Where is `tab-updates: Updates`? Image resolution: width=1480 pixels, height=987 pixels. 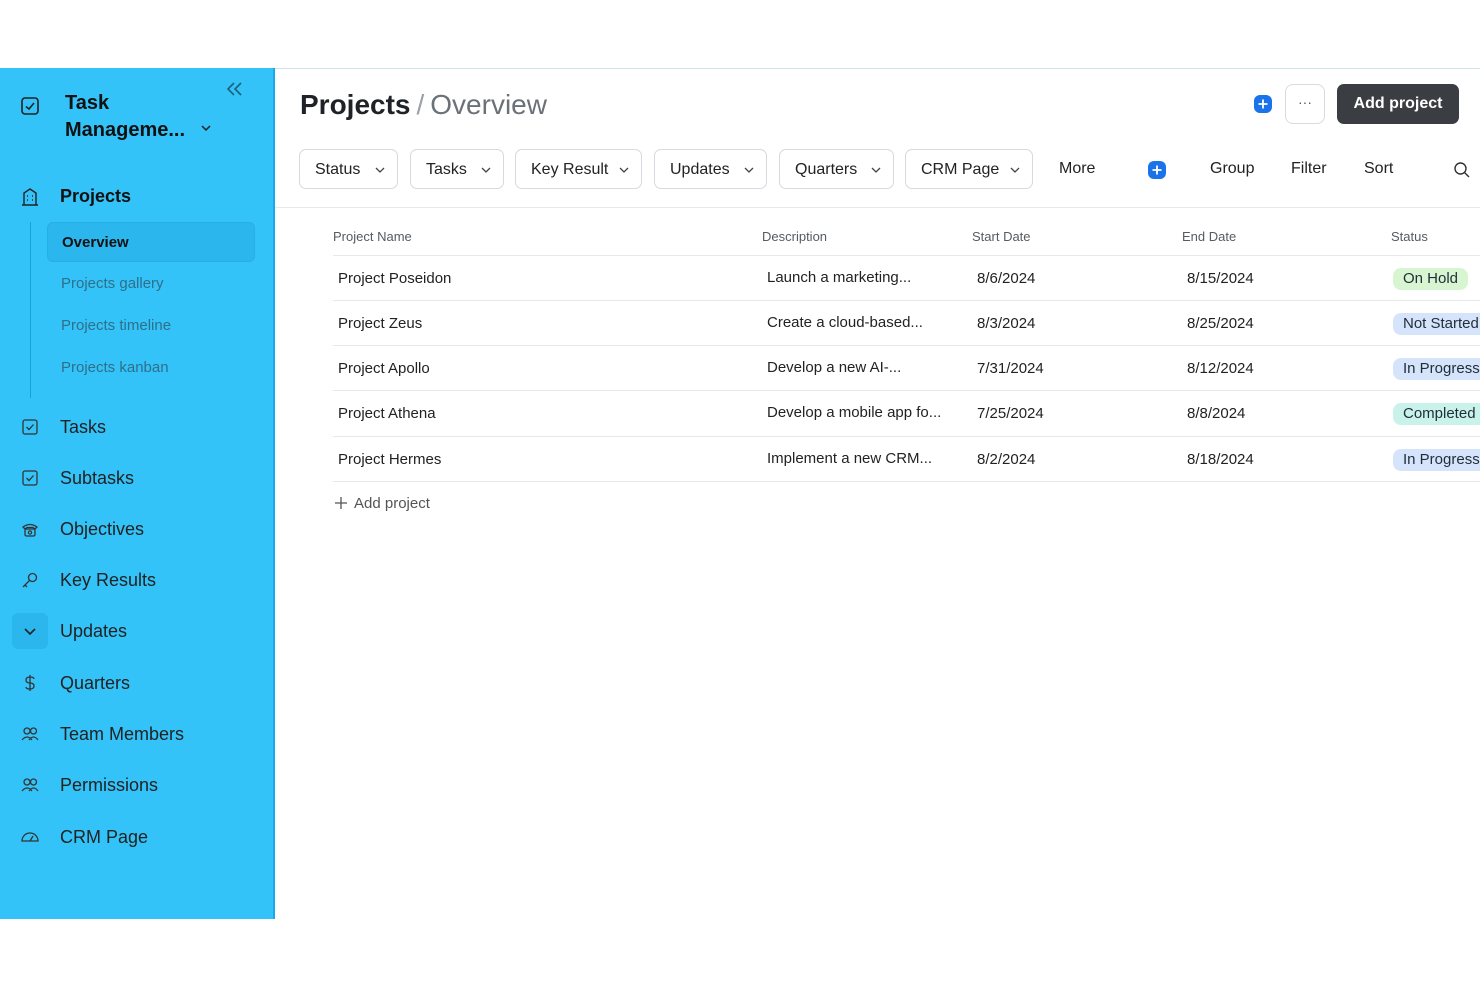
tab-updates: Updates is located at coordinates (710, 169).